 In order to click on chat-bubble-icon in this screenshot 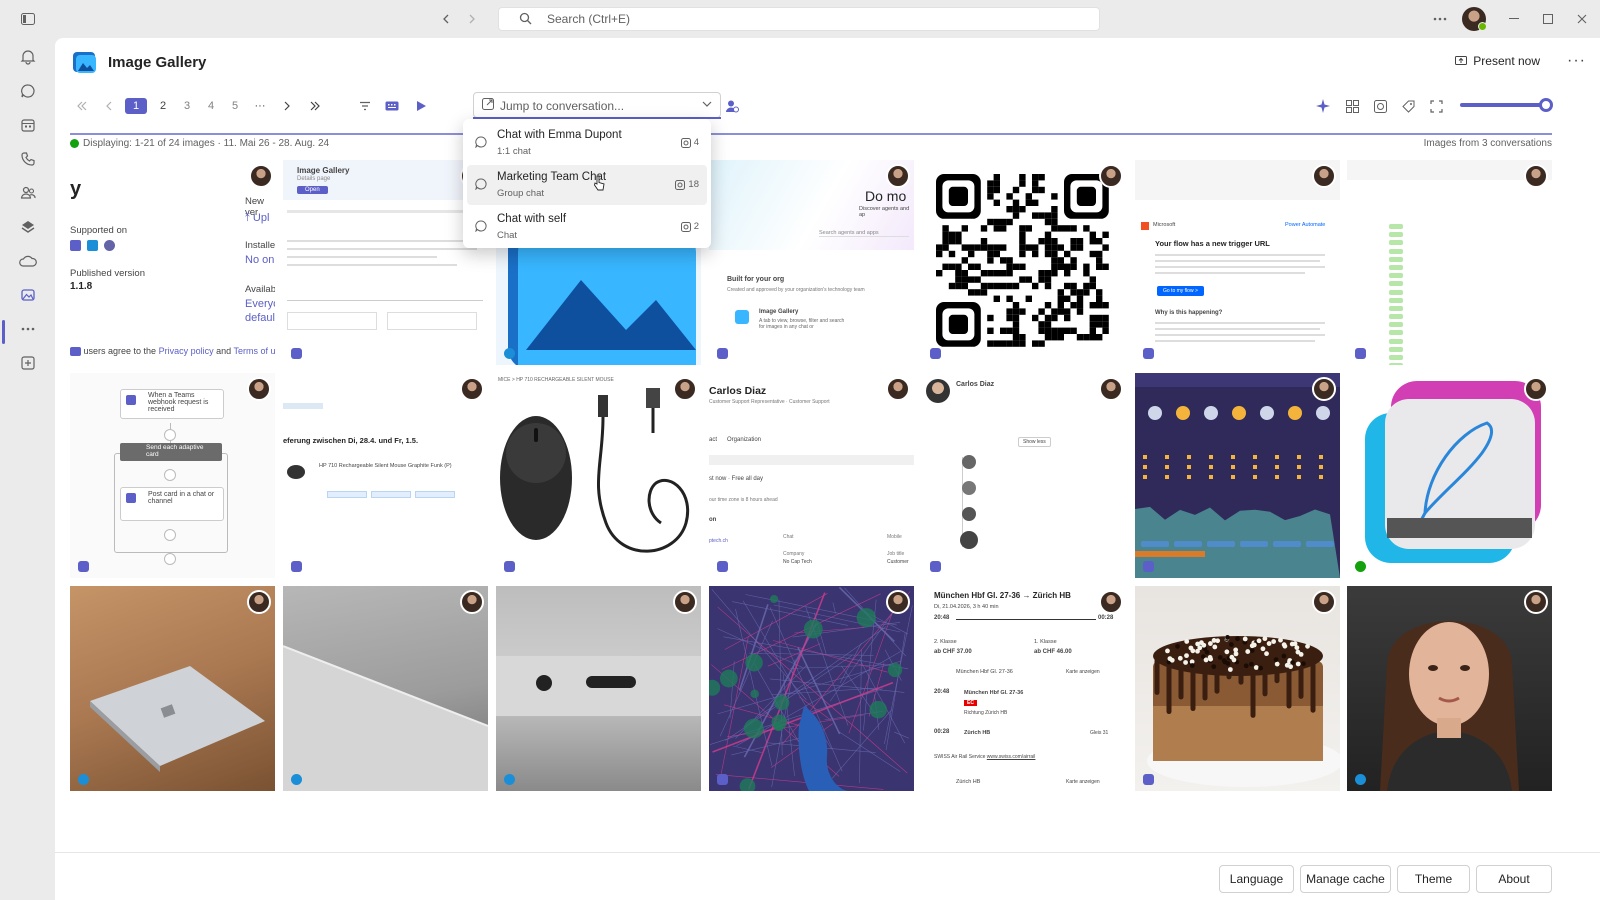, I will do `click(481, 142)`.